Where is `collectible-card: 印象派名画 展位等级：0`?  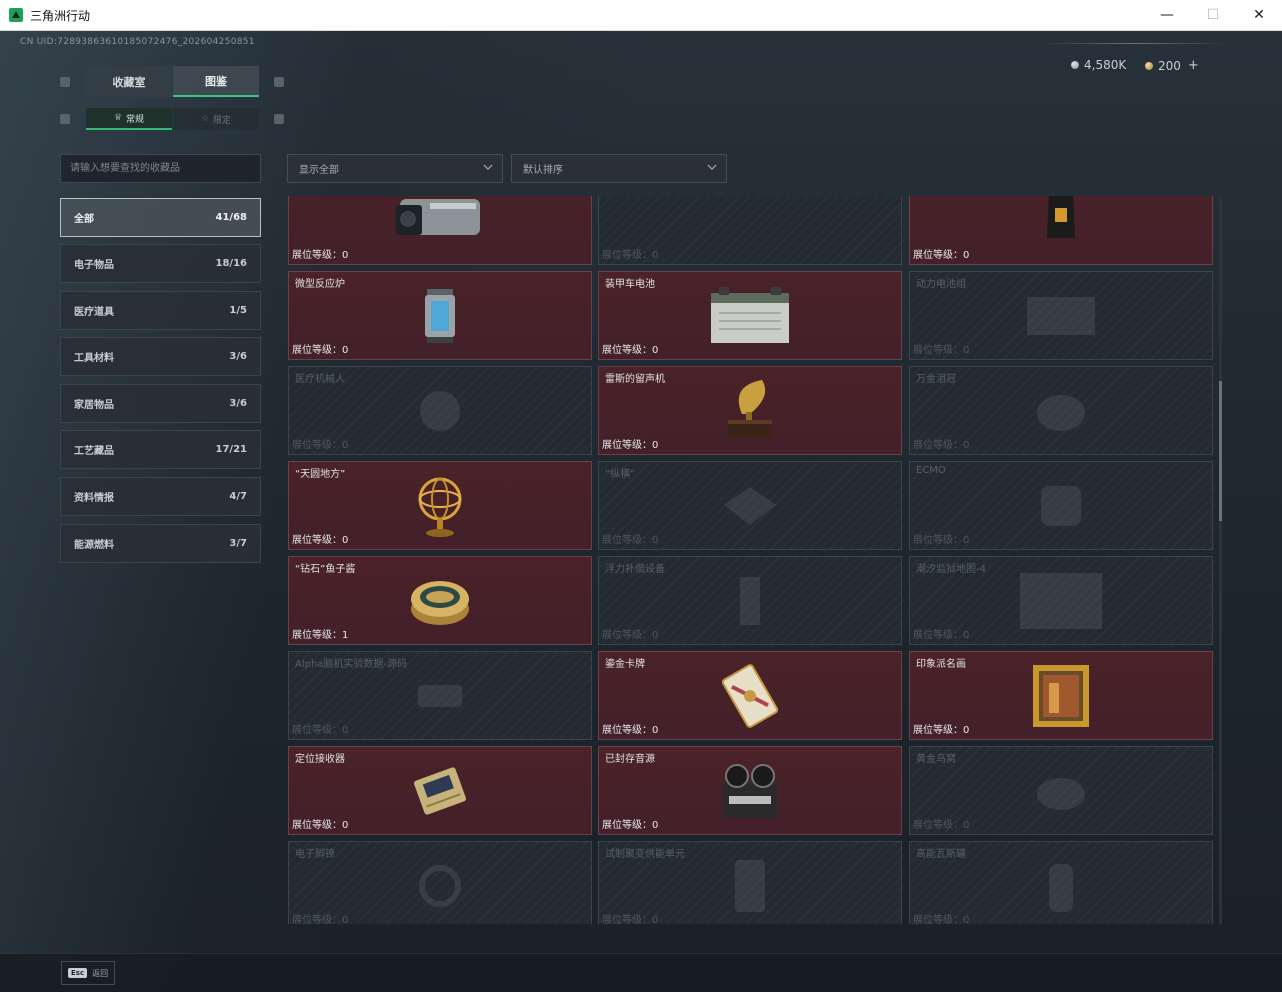
collectible-card: 印象派名画 展位等级：0 is located at coordinates (1061, 695).